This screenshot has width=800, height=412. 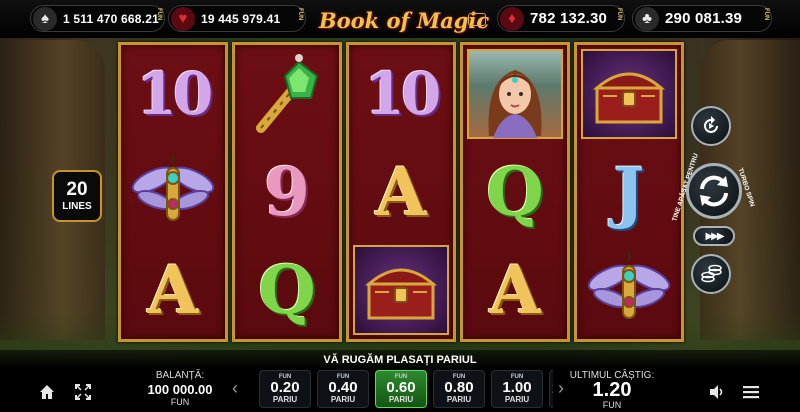 What do you see at coordinates (515, 104) in the screenshot?
I see `sorceress-portrait-icon` at bounding box center [515, 104].